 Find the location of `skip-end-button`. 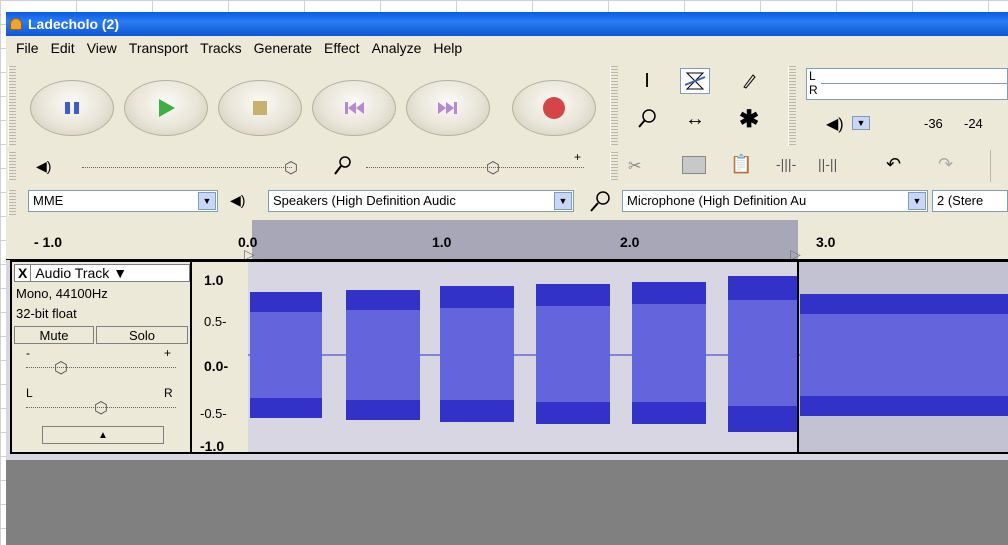

skip-end-button is located at coordinates (448, 108).